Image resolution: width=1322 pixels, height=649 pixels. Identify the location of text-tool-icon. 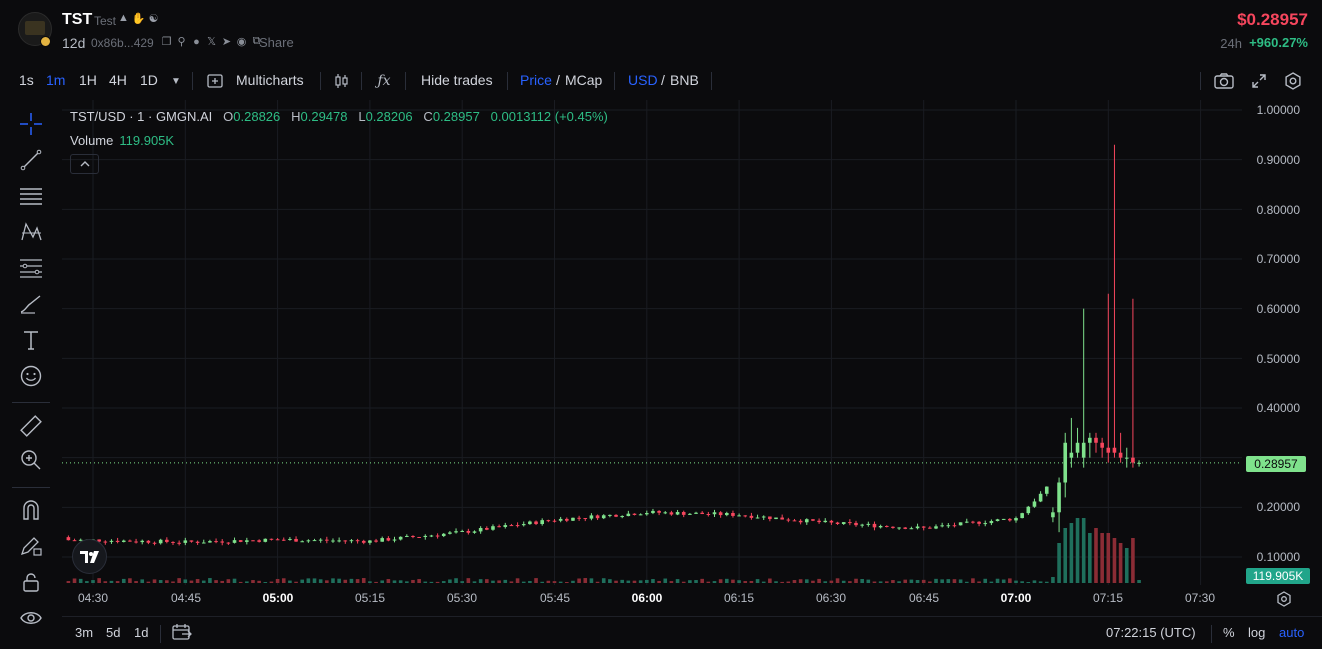
(31, 340).